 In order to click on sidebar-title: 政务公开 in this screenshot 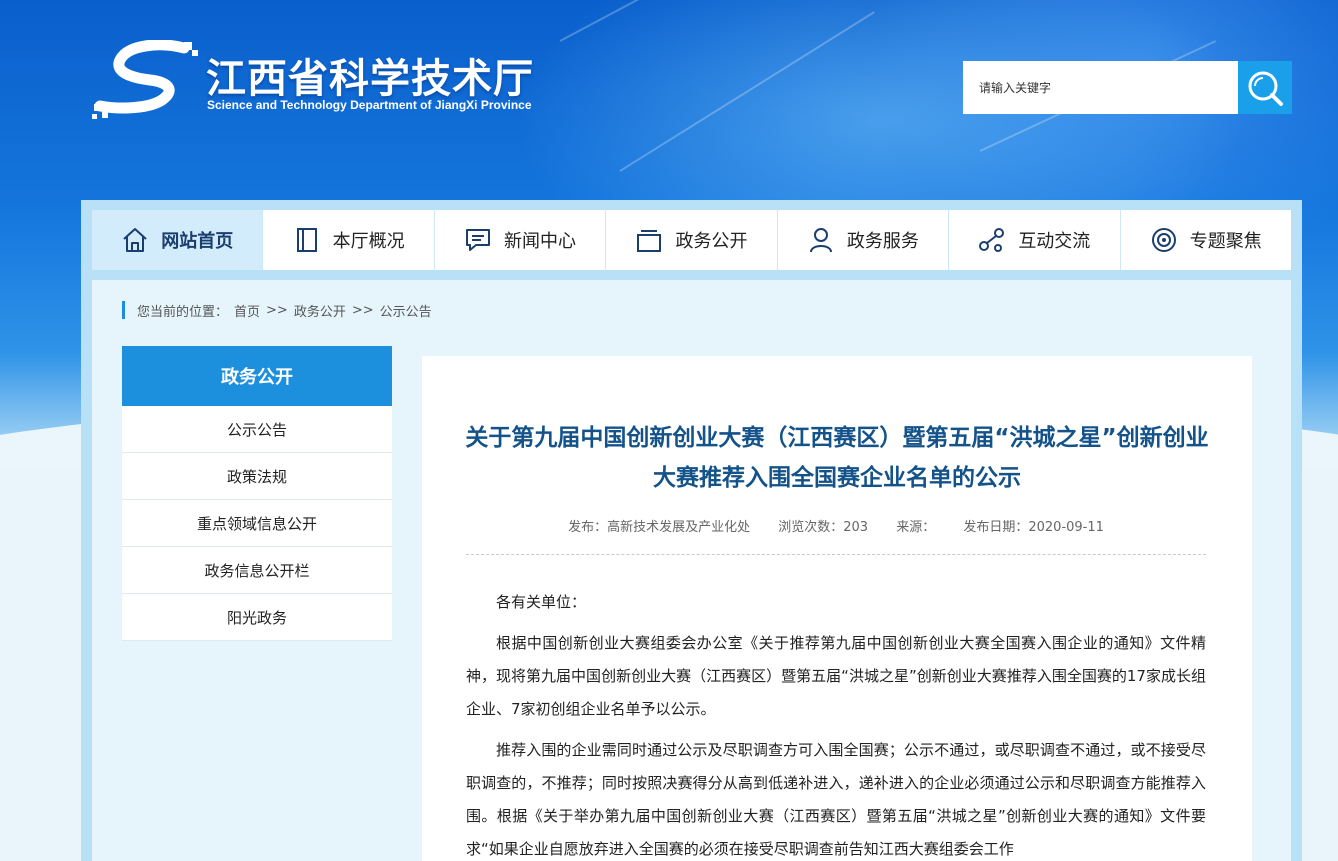, I will do `click(257, 376)`.